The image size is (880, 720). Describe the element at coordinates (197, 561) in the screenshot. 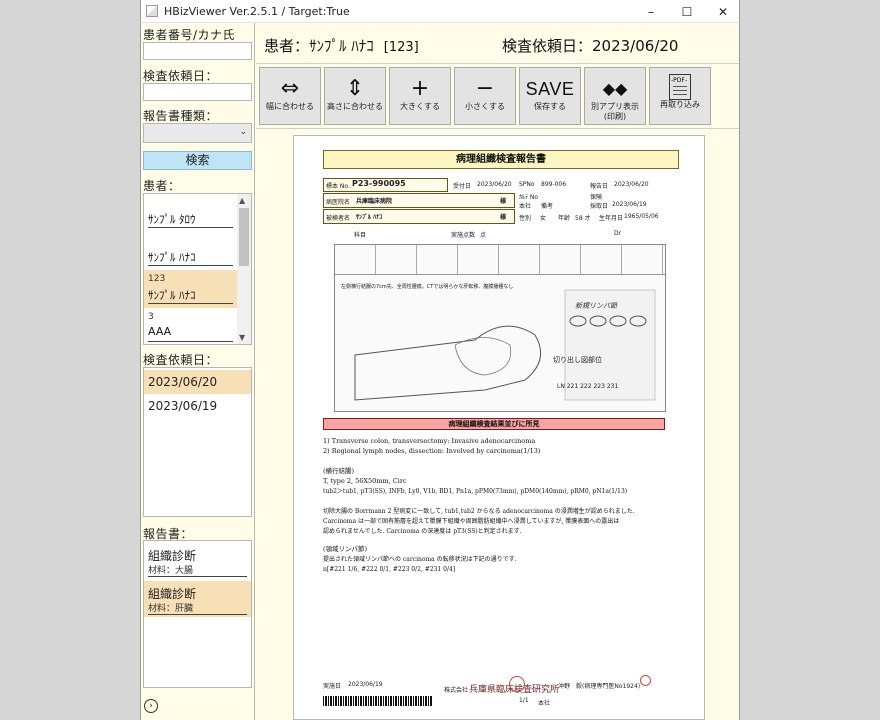

I see `report-item: 組織診断 材料：大腸` at that location.